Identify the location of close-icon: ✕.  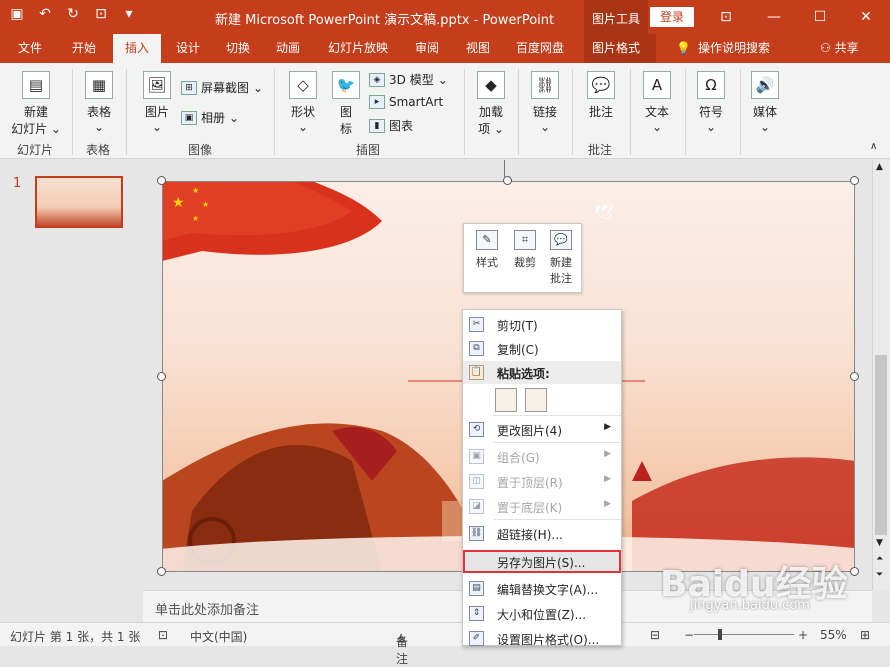
(866, 17).